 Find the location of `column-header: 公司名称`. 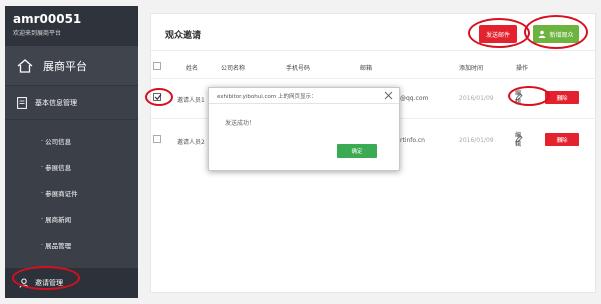

column-header: 公司名称 is located at coordinates (233, 68).